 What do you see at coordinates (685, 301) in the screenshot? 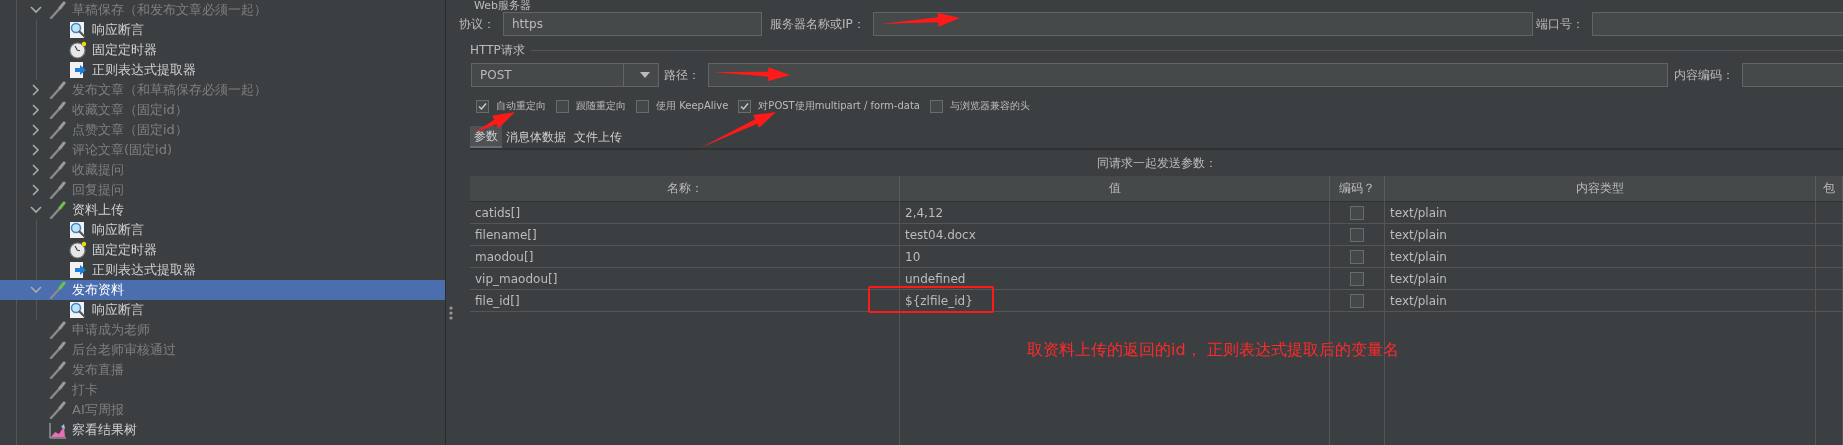
I see `table-cell: file_id[]` at bounding box center [685, 301].